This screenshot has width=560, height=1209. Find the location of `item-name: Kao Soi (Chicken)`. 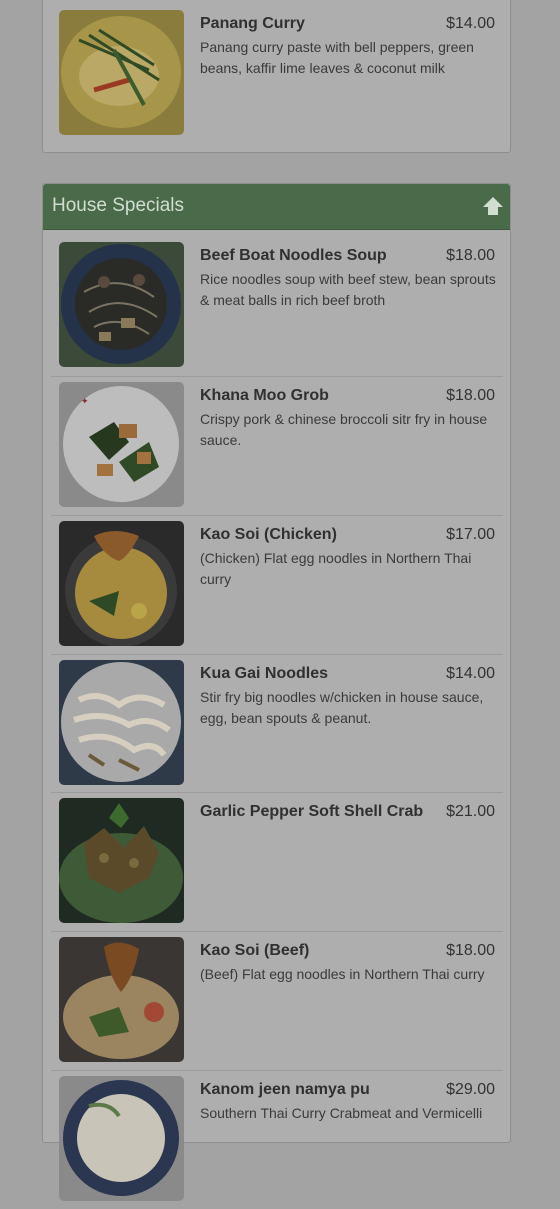

item-name: Kao Soi (Chicken) is located at coordinates (268, 534).